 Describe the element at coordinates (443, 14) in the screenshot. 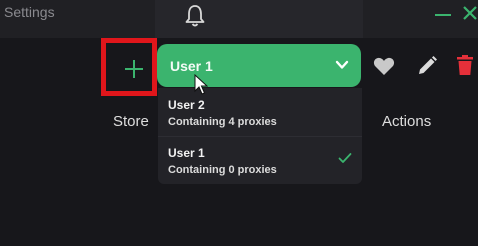

I see `minimize-icon` at that location.